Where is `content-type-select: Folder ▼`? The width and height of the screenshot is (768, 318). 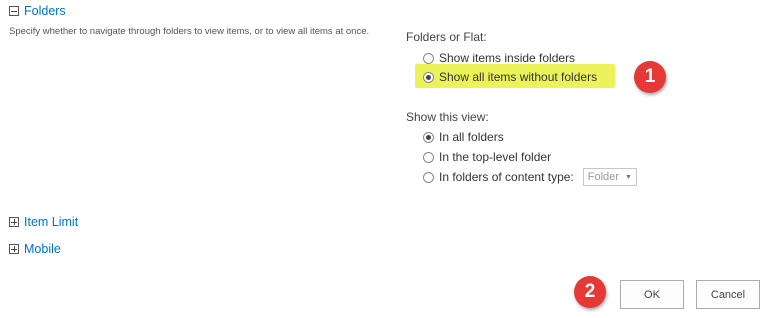
content-type-select: Folder ▼ is located at coordinates (609, 177).